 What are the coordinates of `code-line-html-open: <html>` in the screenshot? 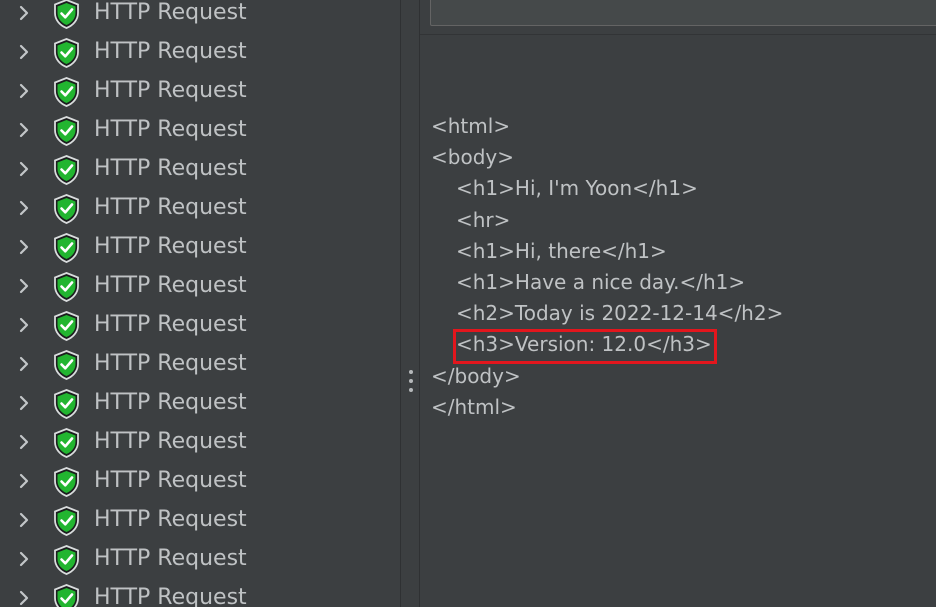 It's located at (471, 126).